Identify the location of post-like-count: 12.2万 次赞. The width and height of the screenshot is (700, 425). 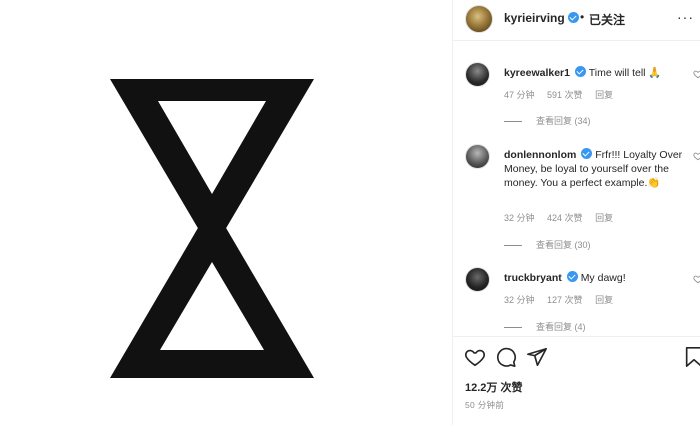
(493, 387).